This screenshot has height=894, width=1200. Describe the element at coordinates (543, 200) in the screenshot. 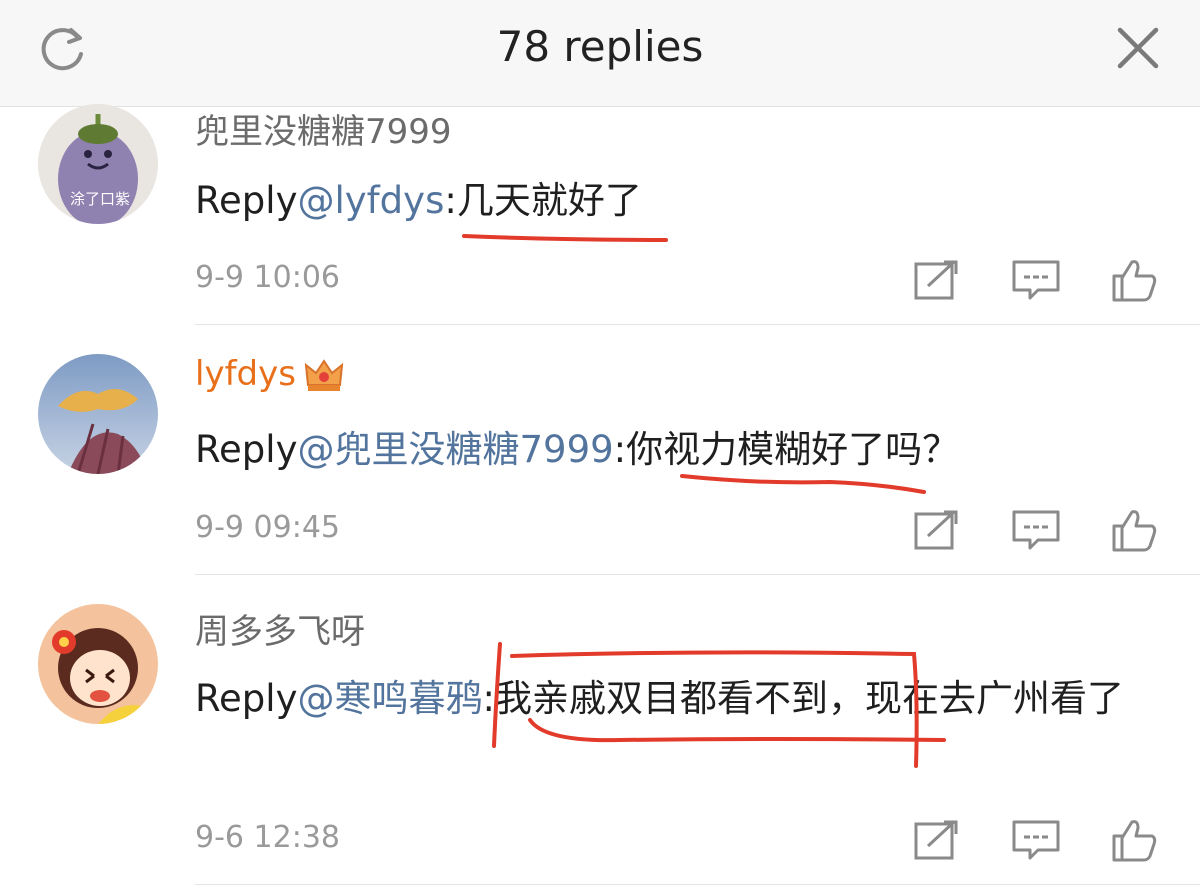

I see `comment-body: :几天就好了` at that location.